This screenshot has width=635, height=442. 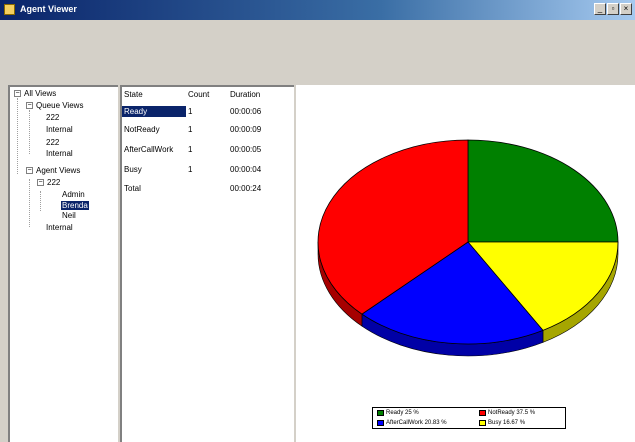 I want to click on pie-slice, so click(x=543, y=191).